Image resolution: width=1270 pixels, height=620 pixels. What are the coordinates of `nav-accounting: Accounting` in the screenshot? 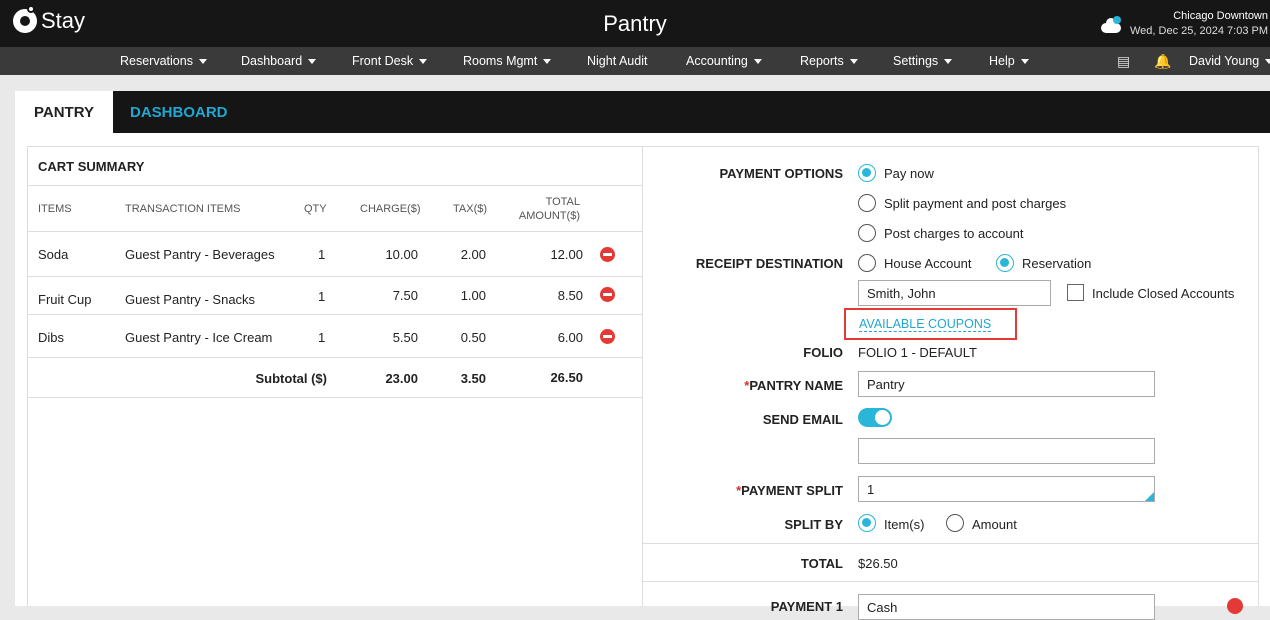 It's located at (724, 61).